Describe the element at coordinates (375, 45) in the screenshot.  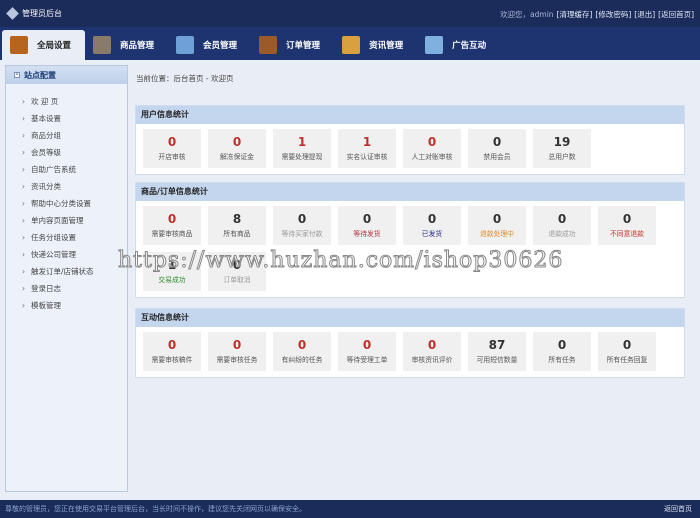
I see `tab-4: 资讯管理` at that location.